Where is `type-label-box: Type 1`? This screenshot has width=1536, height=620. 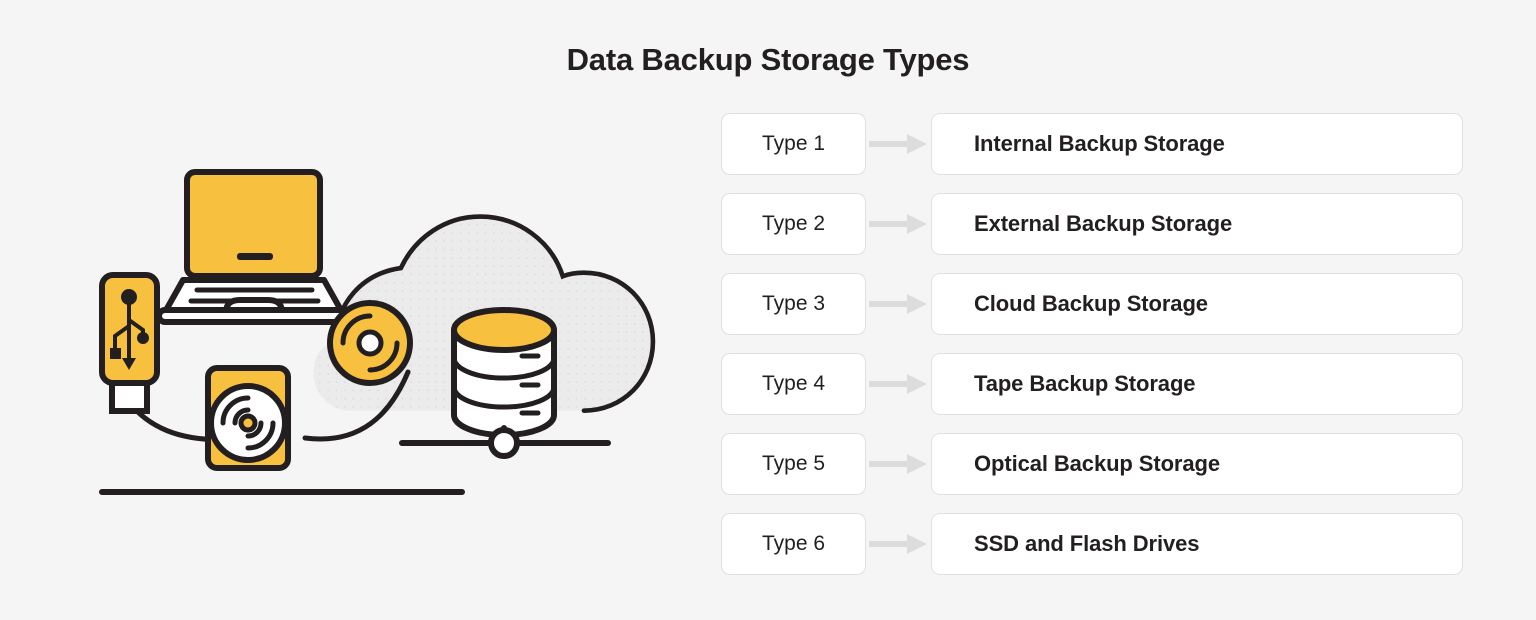 type-label-box: Type 1 is located at coordinates (793, 144).